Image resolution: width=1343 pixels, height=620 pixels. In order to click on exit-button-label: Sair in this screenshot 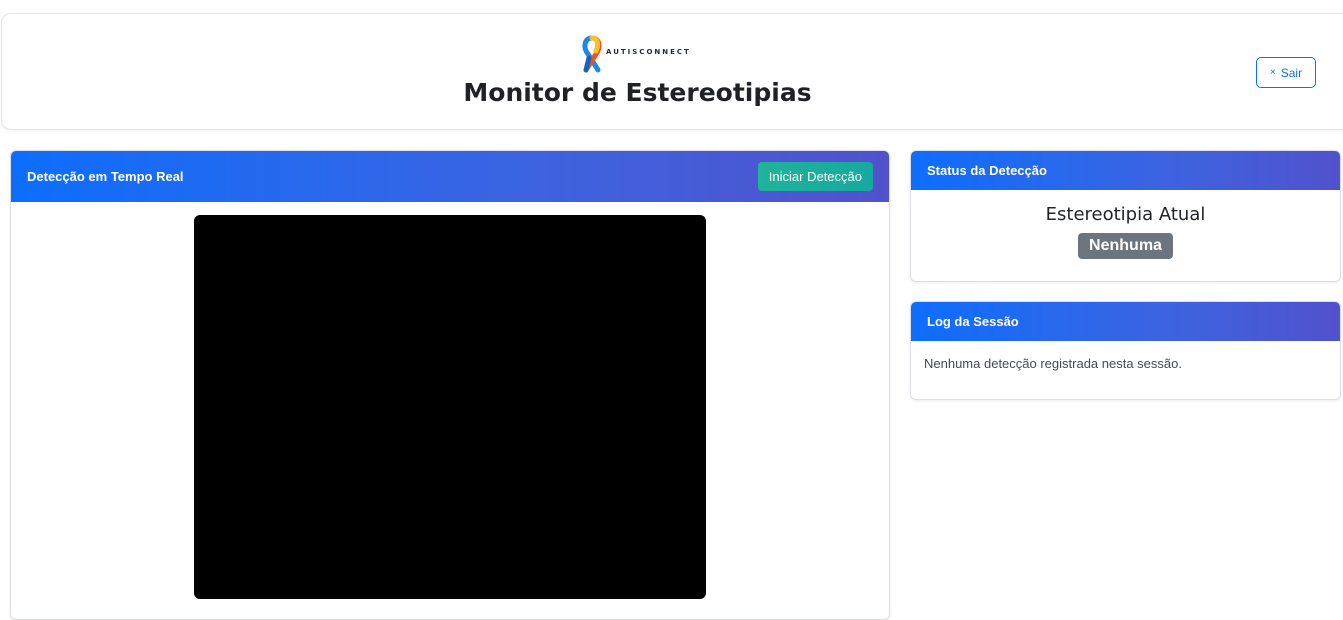, I will do `click(1291, 72)`.